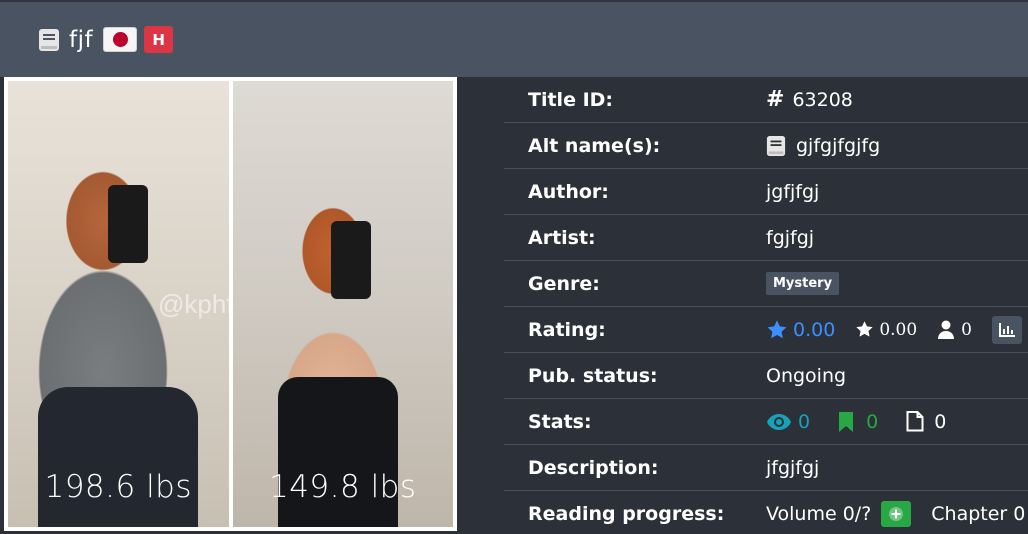 The image size is (1028, 534). Describe the element at coordinates (946, 329) in the screenshot. I see `user-icon` at that location.